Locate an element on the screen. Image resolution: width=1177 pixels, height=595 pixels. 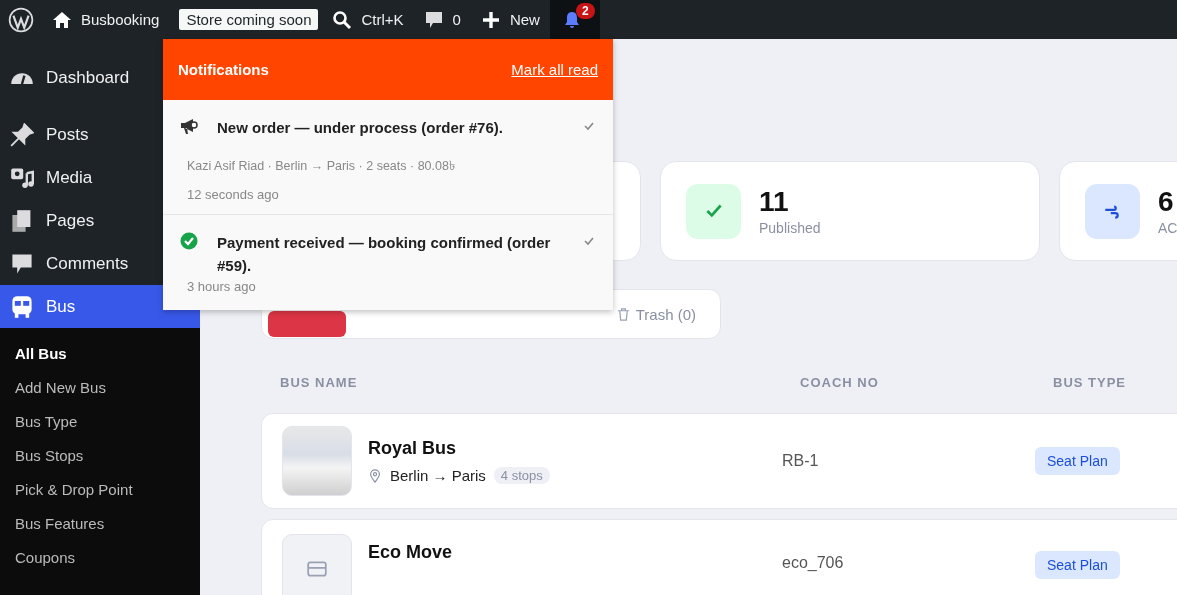
coach-number: RB-1 is located at coordinates (801, 461).